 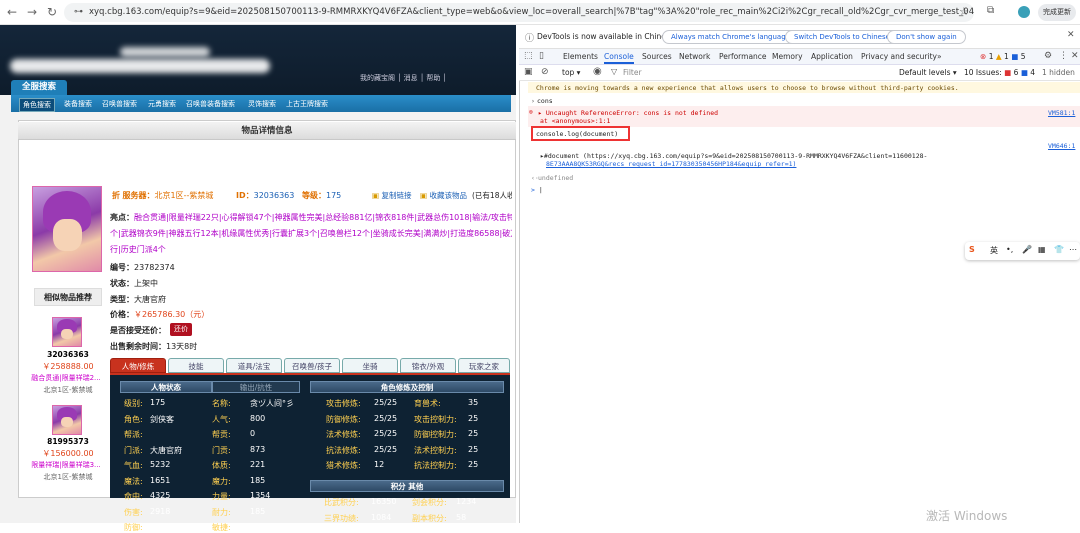 What do you see at coordinates (694, 56) in the screenshot?
I see `tab-network: Network` at bounding box center [694, 56].